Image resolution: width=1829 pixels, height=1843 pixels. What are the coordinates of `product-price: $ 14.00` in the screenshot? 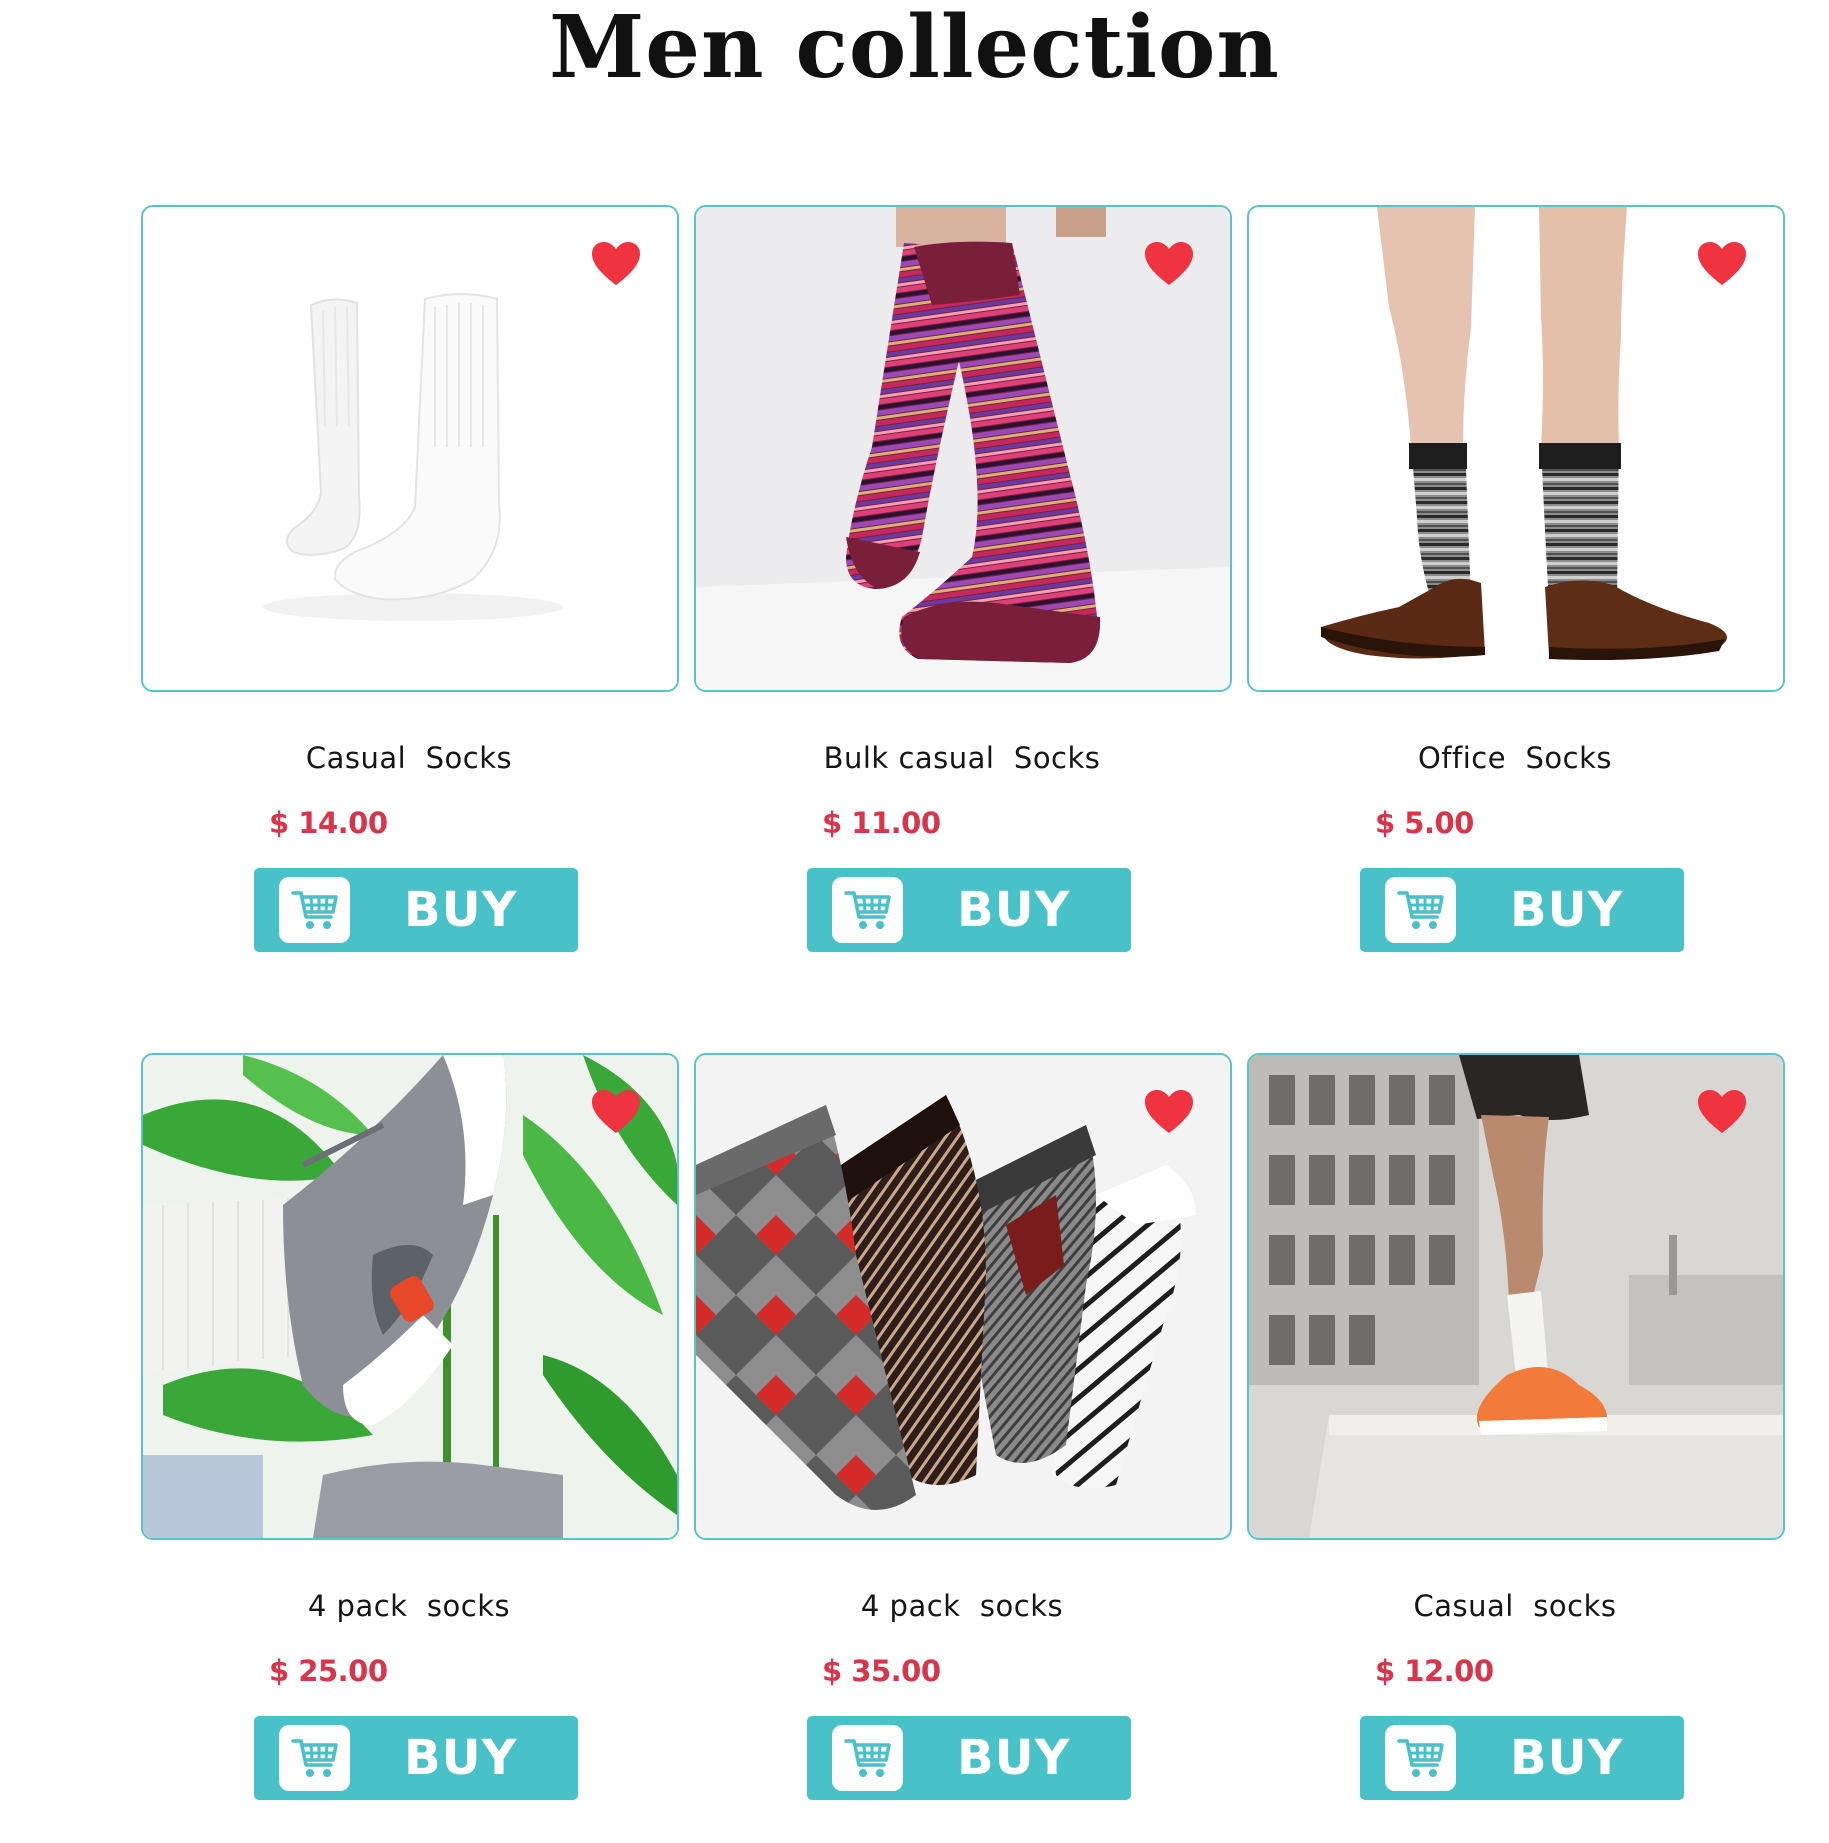 It's located at (328, 823).